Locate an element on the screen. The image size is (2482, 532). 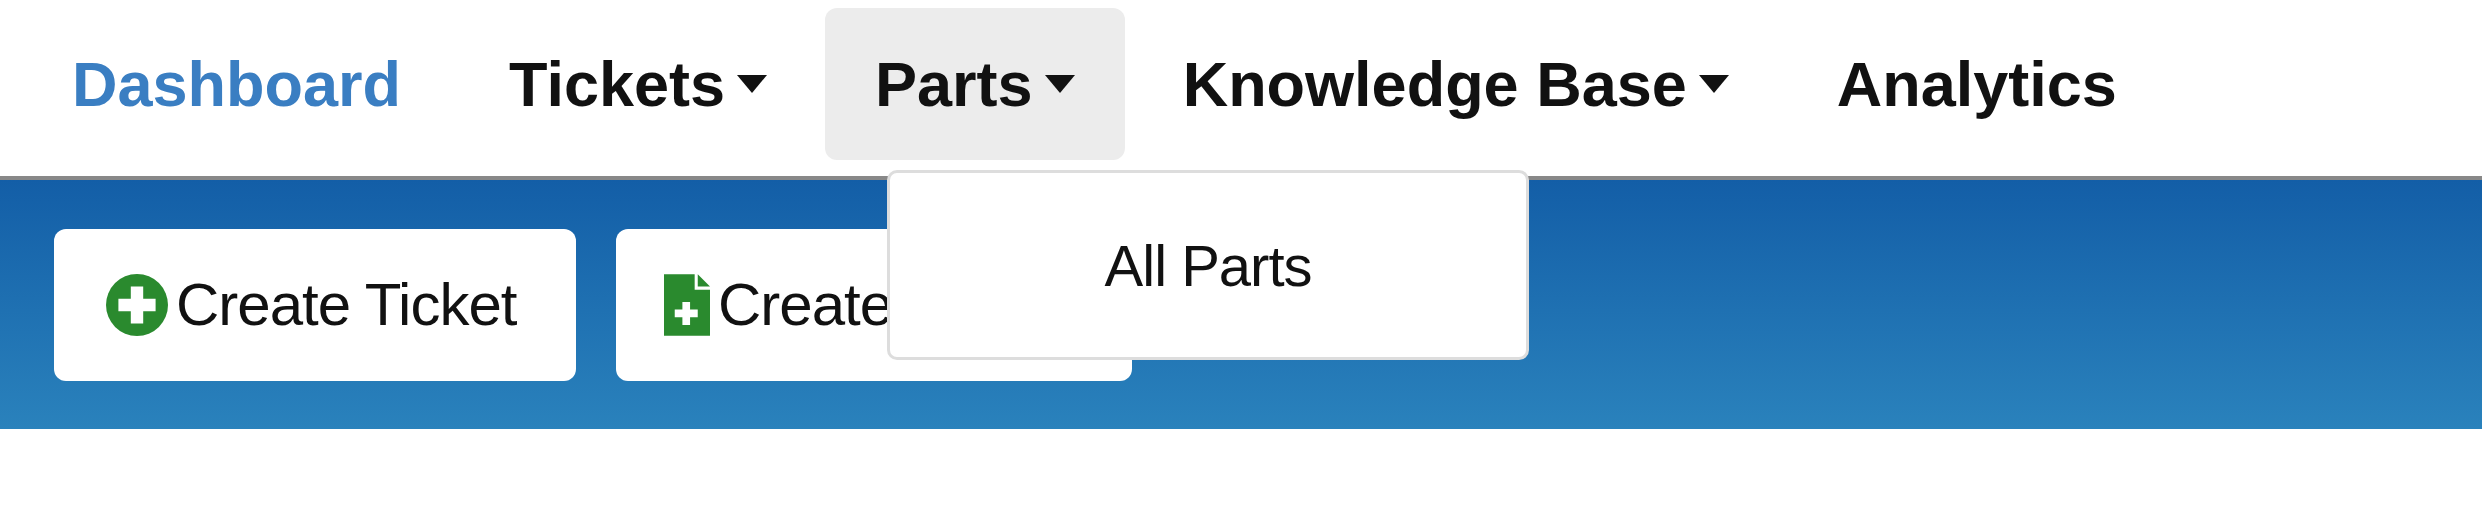
nav-link: Knowledge Base is located at coordinates (1455, 84).